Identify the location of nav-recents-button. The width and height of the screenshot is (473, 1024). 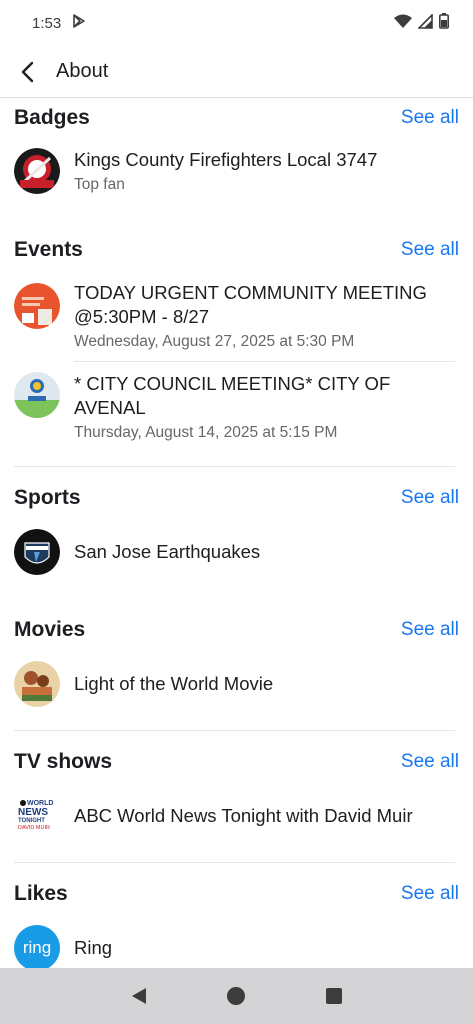
(334, 996).